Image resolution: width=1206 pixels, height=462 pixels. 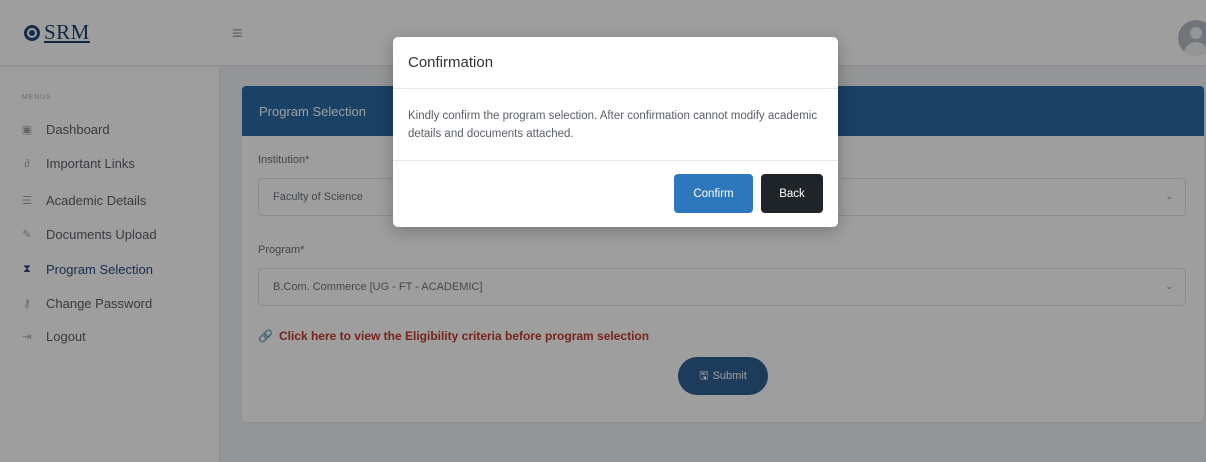 What do you see at coordinates (713, 193) in the screenshot?
I see `confirm-button: Confirm` at bounding box center [713, 193].